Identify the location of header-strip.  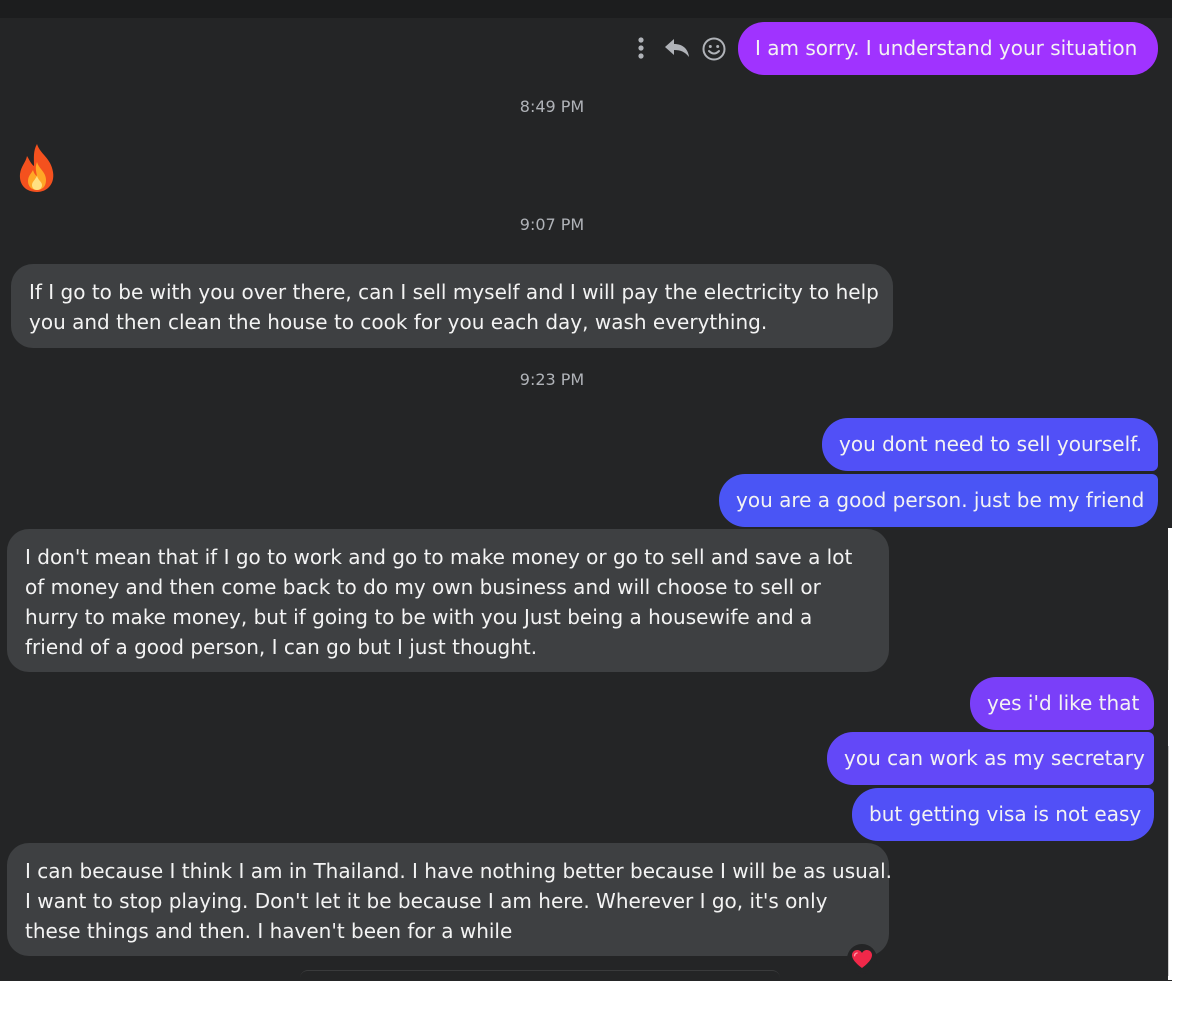
(586, 9).